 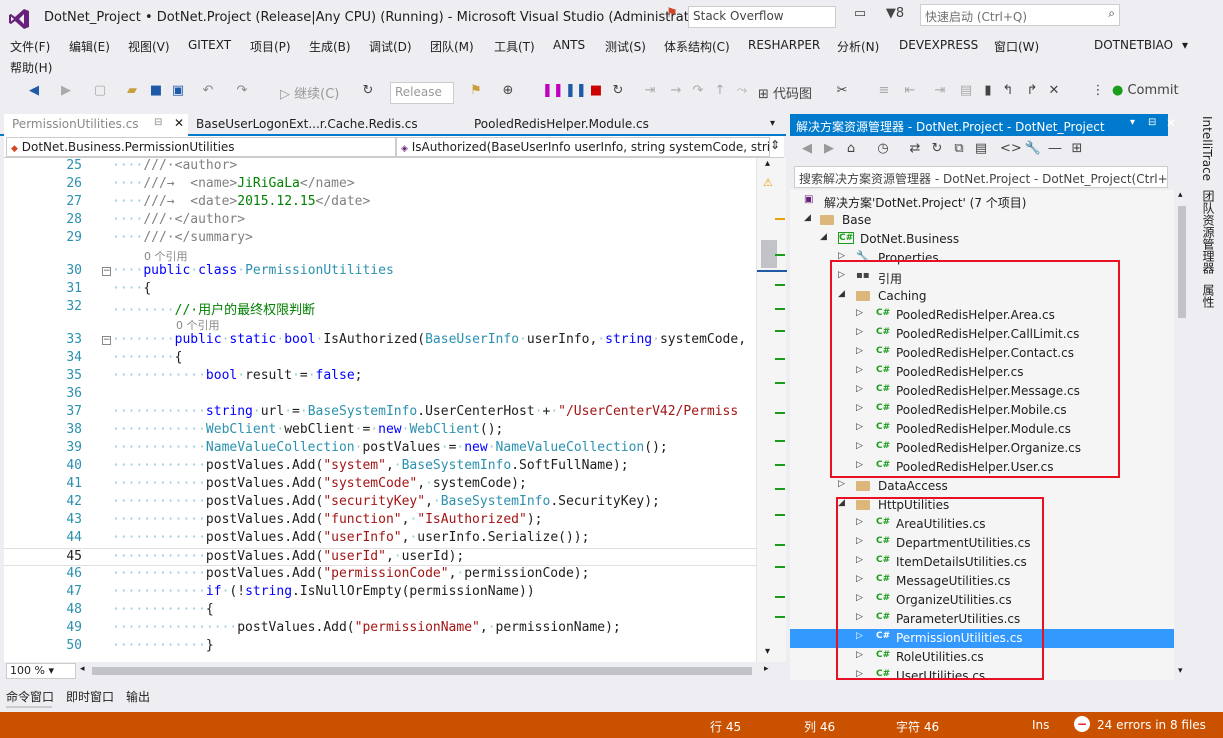 I want to click on code-map-button: ⊞ 代码图, so click(x=790, y=93).